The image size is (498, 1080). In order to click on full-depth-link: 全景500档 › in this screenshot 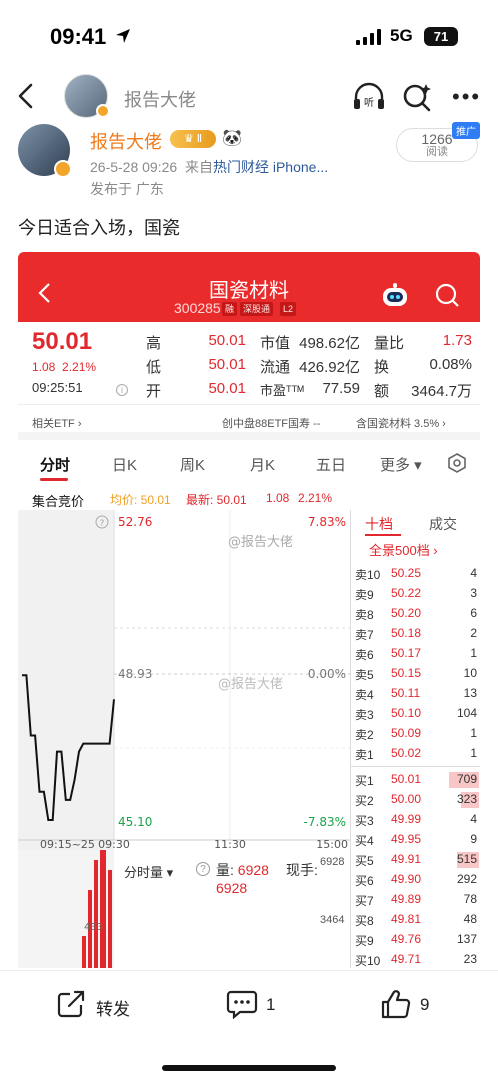, I will do `click(403, 549)`.